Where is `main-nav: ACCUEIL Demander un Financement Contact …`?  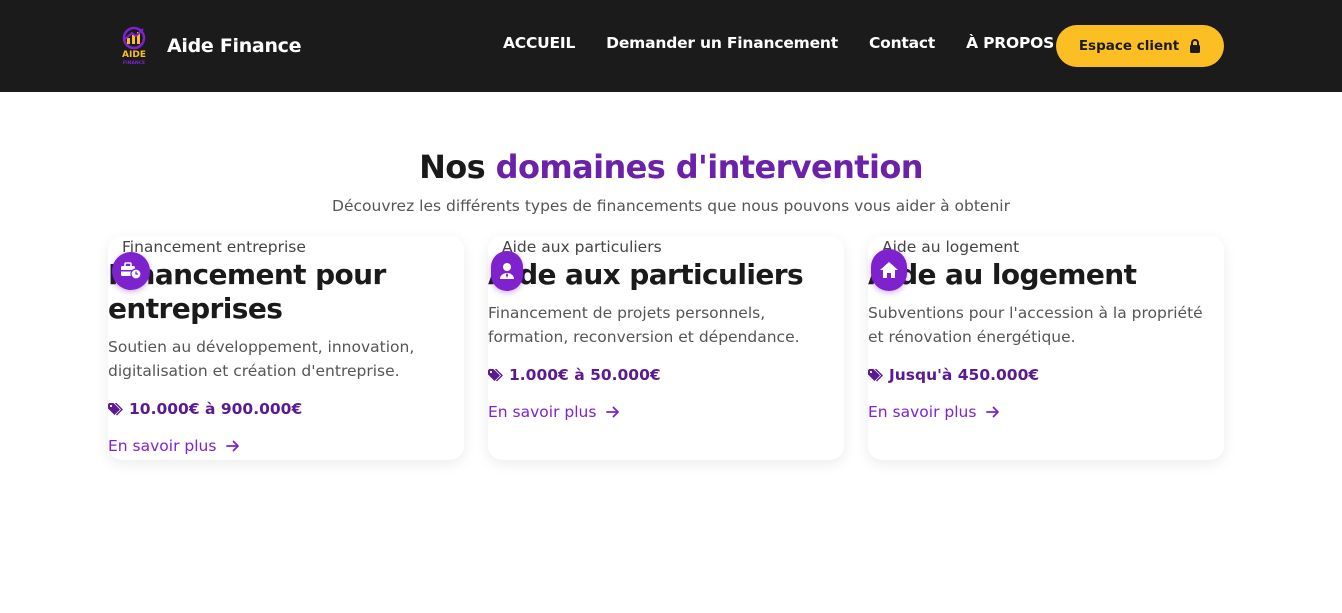 main-nav: ACCUEIL Demander un Financement Contact … is located at coordinates (778, 43).